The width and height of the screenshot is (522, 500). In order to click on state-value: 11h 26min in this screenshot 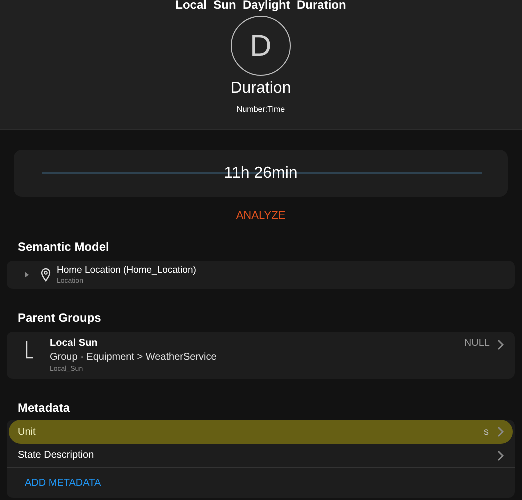, I will do `click(261, 174)`.